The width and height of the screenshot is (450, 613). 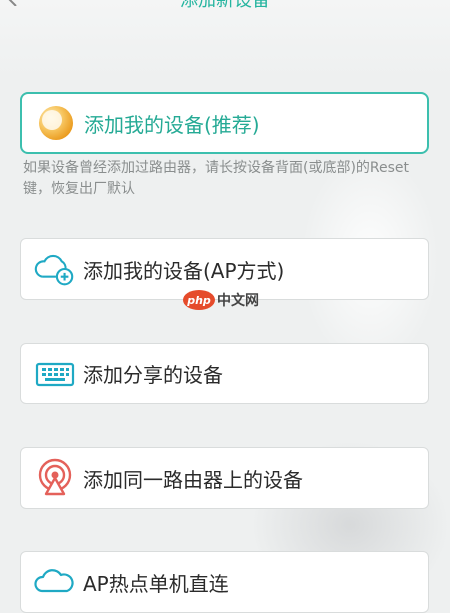 What do you see at coordinates (55, 374) in the screenshot?
I see `keyboard-icon` at bounding box center [55, 374].